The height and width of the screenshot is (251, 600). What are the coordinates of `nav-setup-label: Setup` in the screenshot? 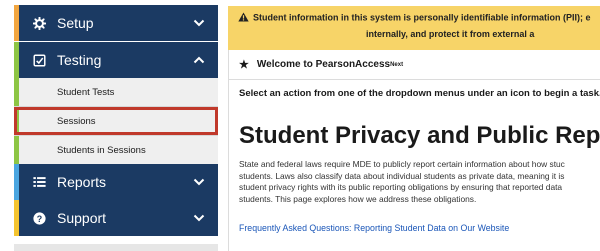 It's located at (75, 23).